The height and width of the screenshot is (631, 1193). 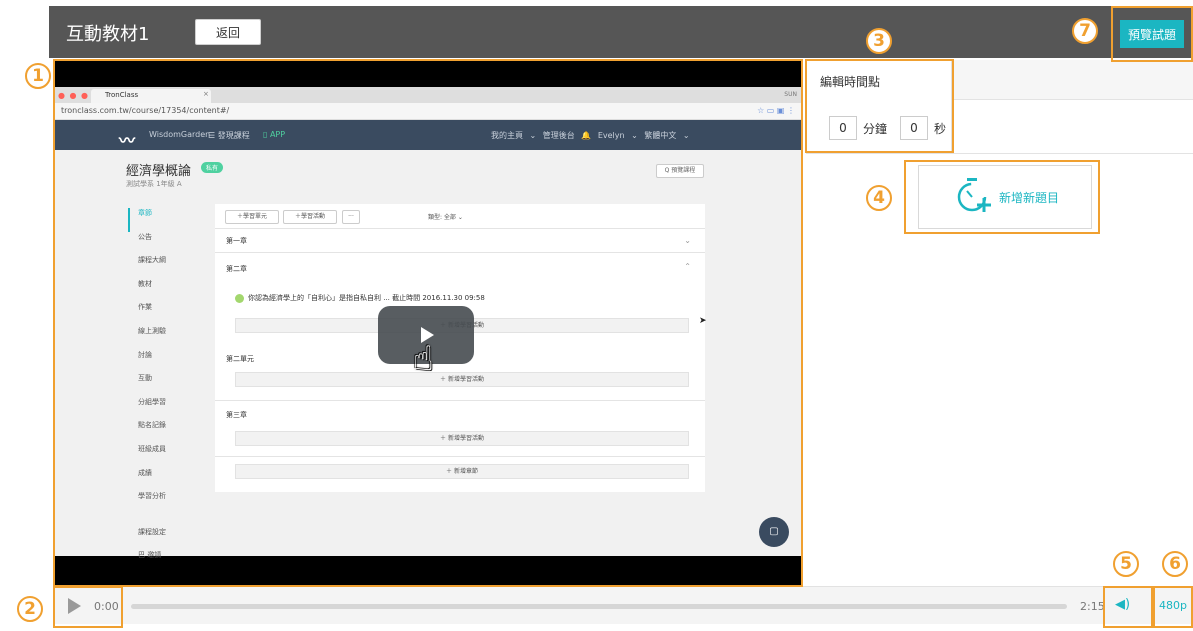 I want to click on back-button: 返回, so click(x=228, y=32).